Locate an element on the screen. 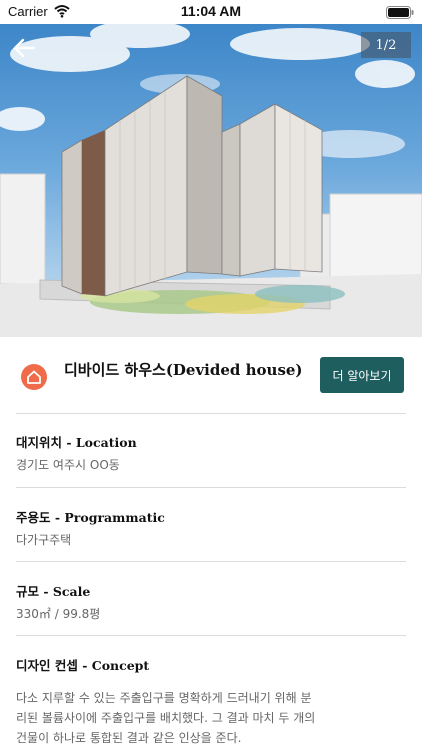 Image resolution: width=422 pixels, height=750 pixels. clock: 11:04 AM is located at coordinates (211, 11).